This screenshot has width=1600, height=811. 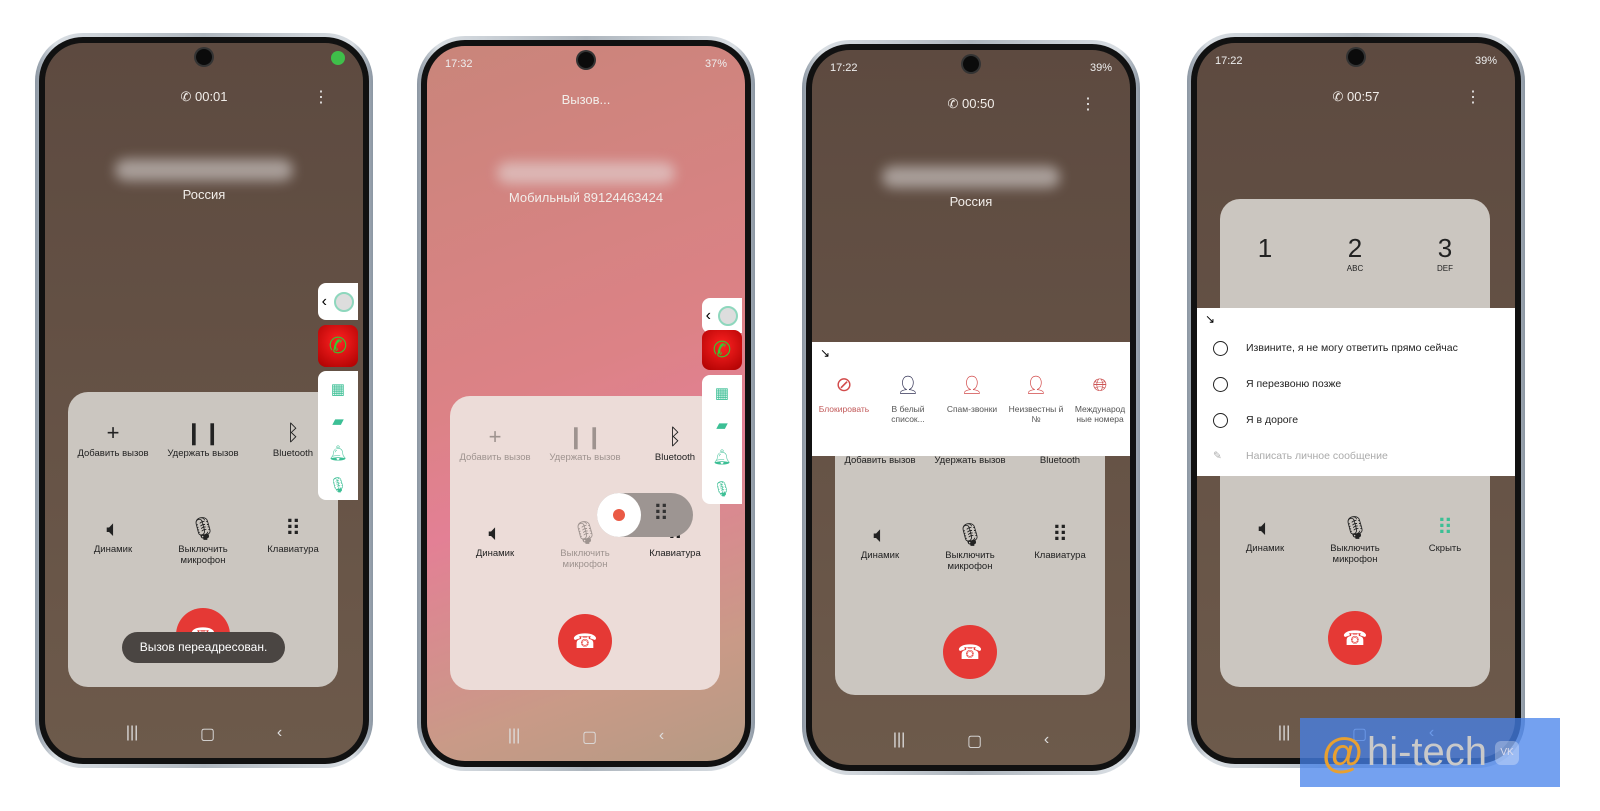 What do you see at coordinates (1356, 420) in the screenshot?
I see `quick-reply-option: Я в дороге` at bounding box center [1356, 420].